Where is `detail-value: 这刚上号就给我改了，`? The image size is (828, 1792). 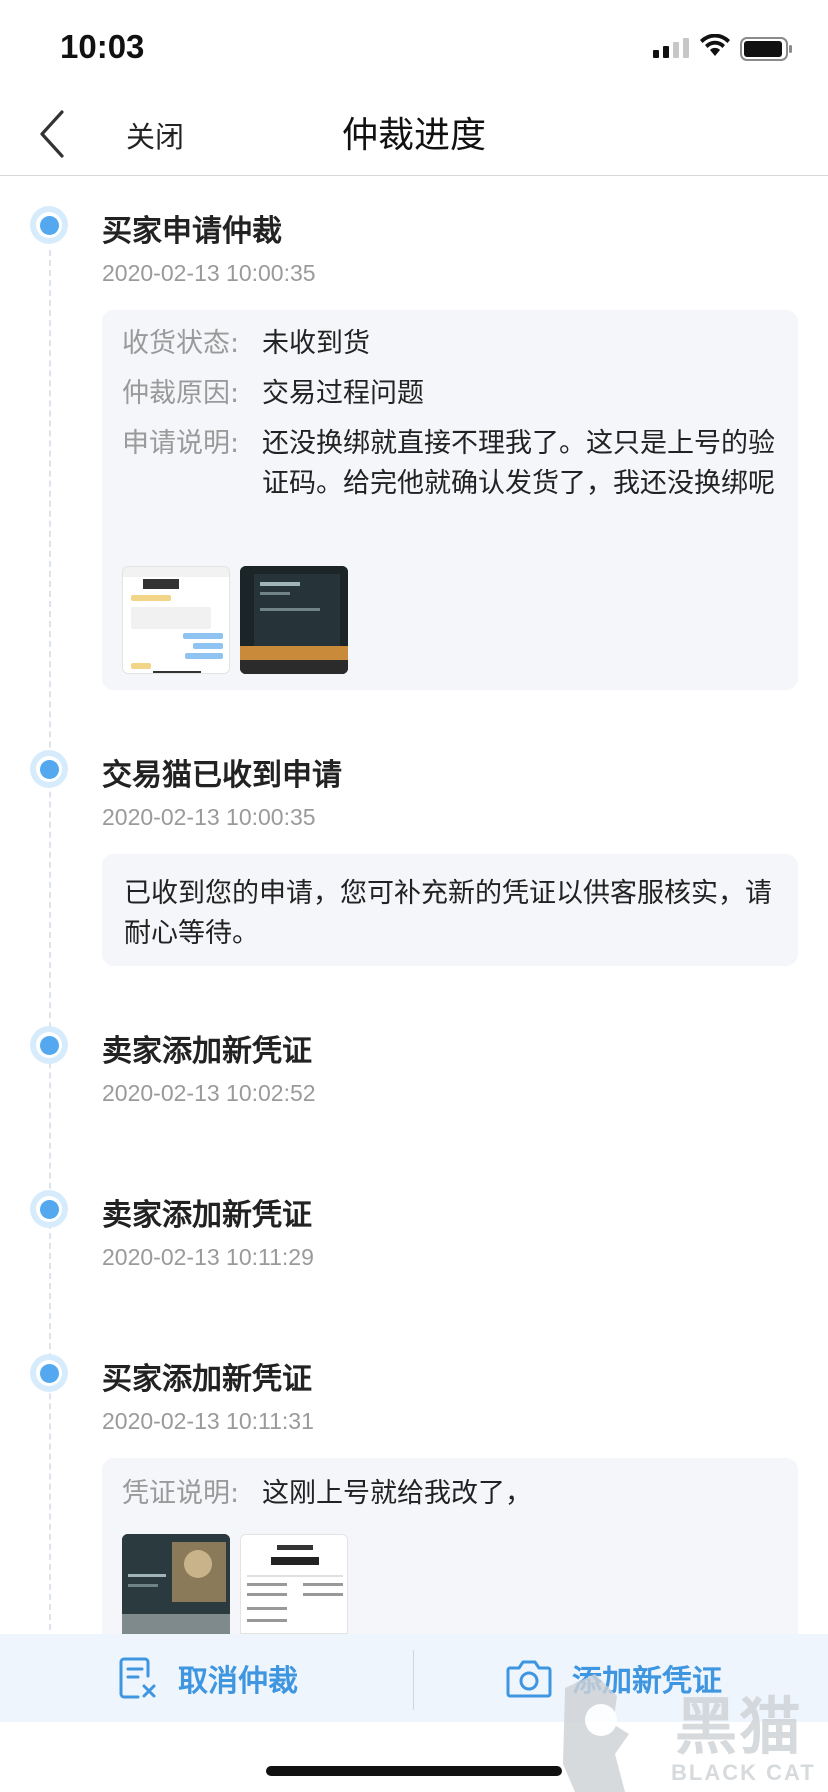 detail-value: 这刚上号就给我改了， is located at coordinates (397, 1493).